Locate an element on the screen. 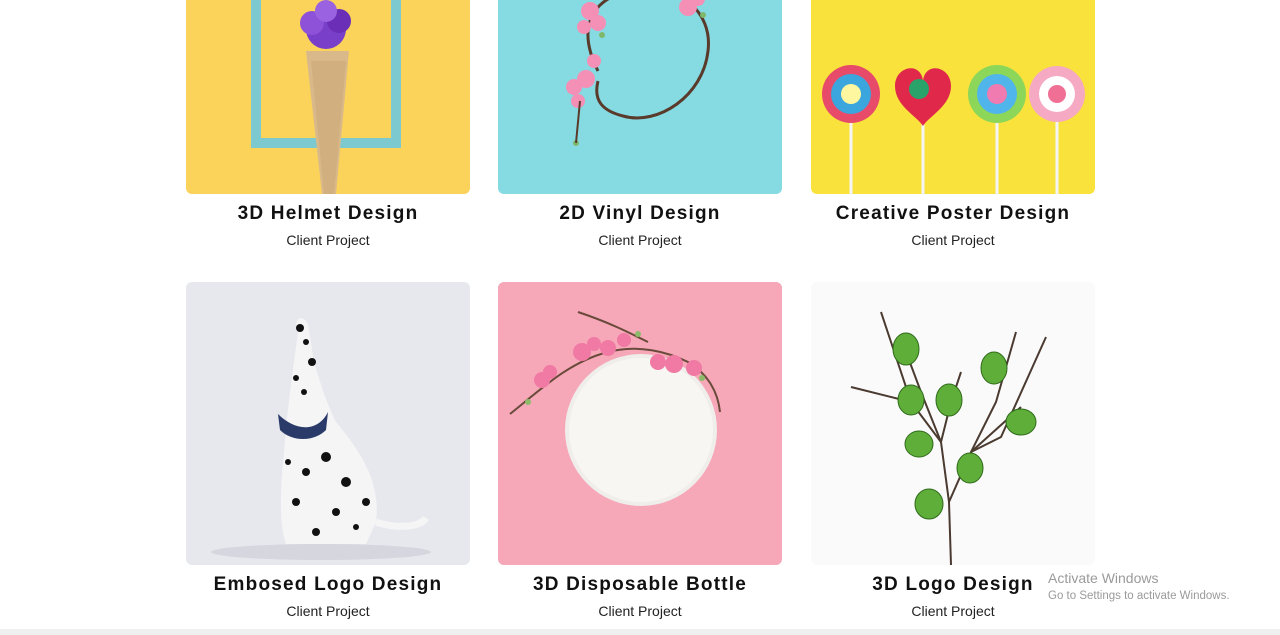  watermark-subtitle: Go to Settings to activate Windows. is located at coordinates (1139, 596).